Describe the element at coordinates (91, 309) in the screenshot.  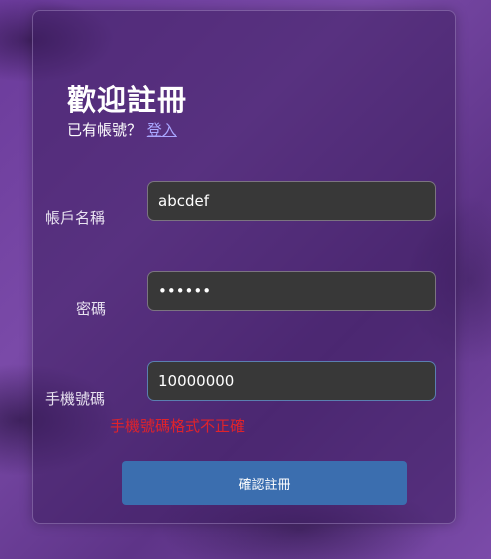
I see `password-label: 密碼` at that location.